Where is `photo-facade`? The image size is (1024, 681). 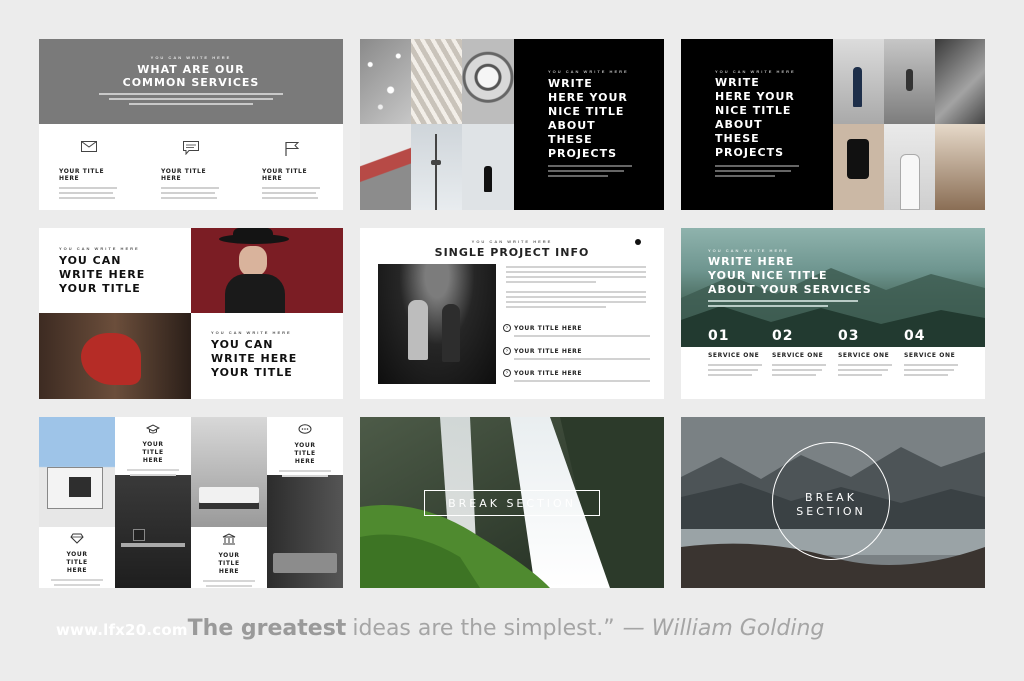
photo-facade is located at coordinates (436, 81).